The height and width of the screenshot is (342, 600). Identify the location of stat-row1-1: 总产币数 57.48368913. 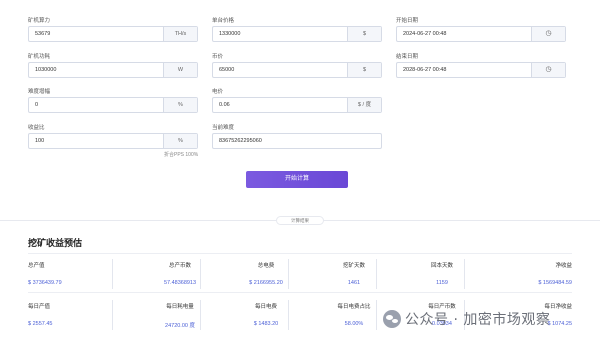
(180, 273).